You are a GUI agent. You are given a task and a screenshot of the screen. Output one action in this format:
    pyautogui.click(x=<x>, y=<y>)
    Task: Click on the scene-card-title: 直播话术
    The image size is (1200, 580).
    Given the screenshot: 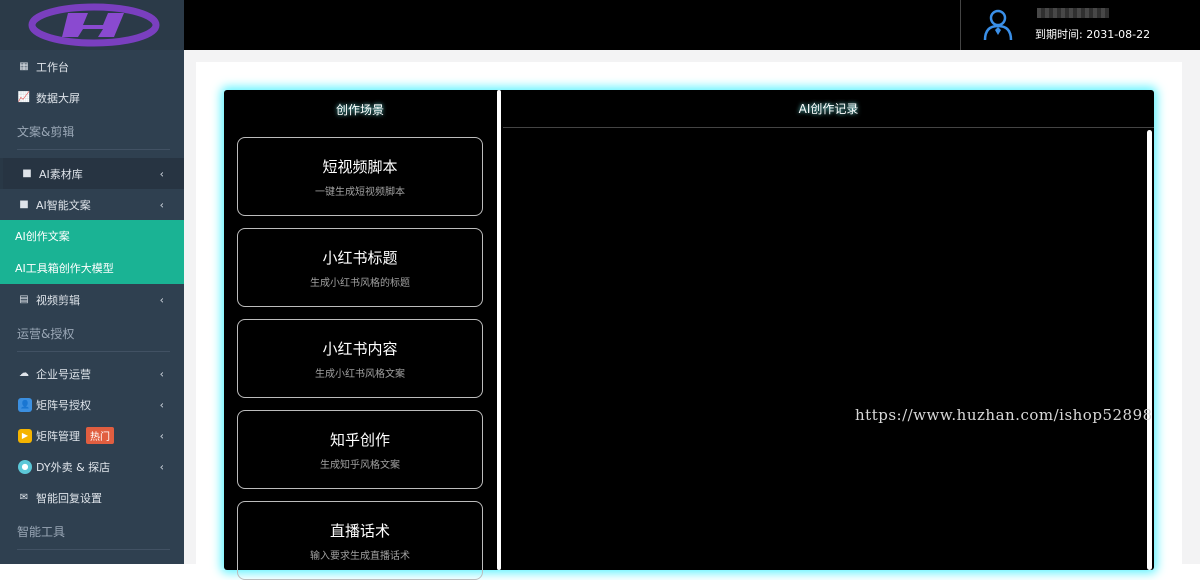 What is the action you would take?
    pyautogui.click(x=359, y=530)
    